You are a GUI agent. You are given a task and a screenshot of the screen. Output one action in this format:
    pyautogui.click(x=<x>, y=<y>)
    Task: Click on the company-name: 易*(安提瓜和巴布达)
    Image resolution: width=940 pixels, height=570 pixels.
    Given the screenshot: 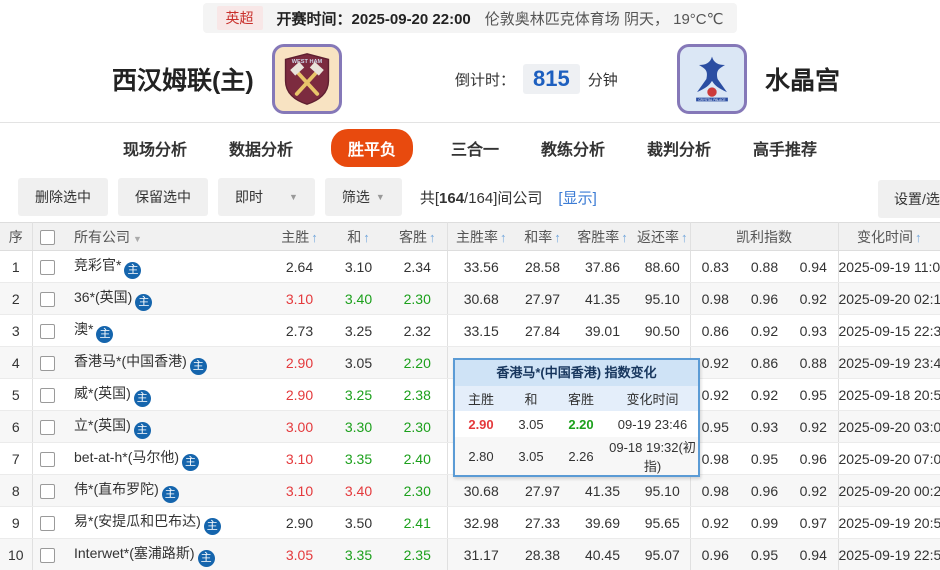 What is the action you would take?
    pyautogui.click(x=137, y=521)
    